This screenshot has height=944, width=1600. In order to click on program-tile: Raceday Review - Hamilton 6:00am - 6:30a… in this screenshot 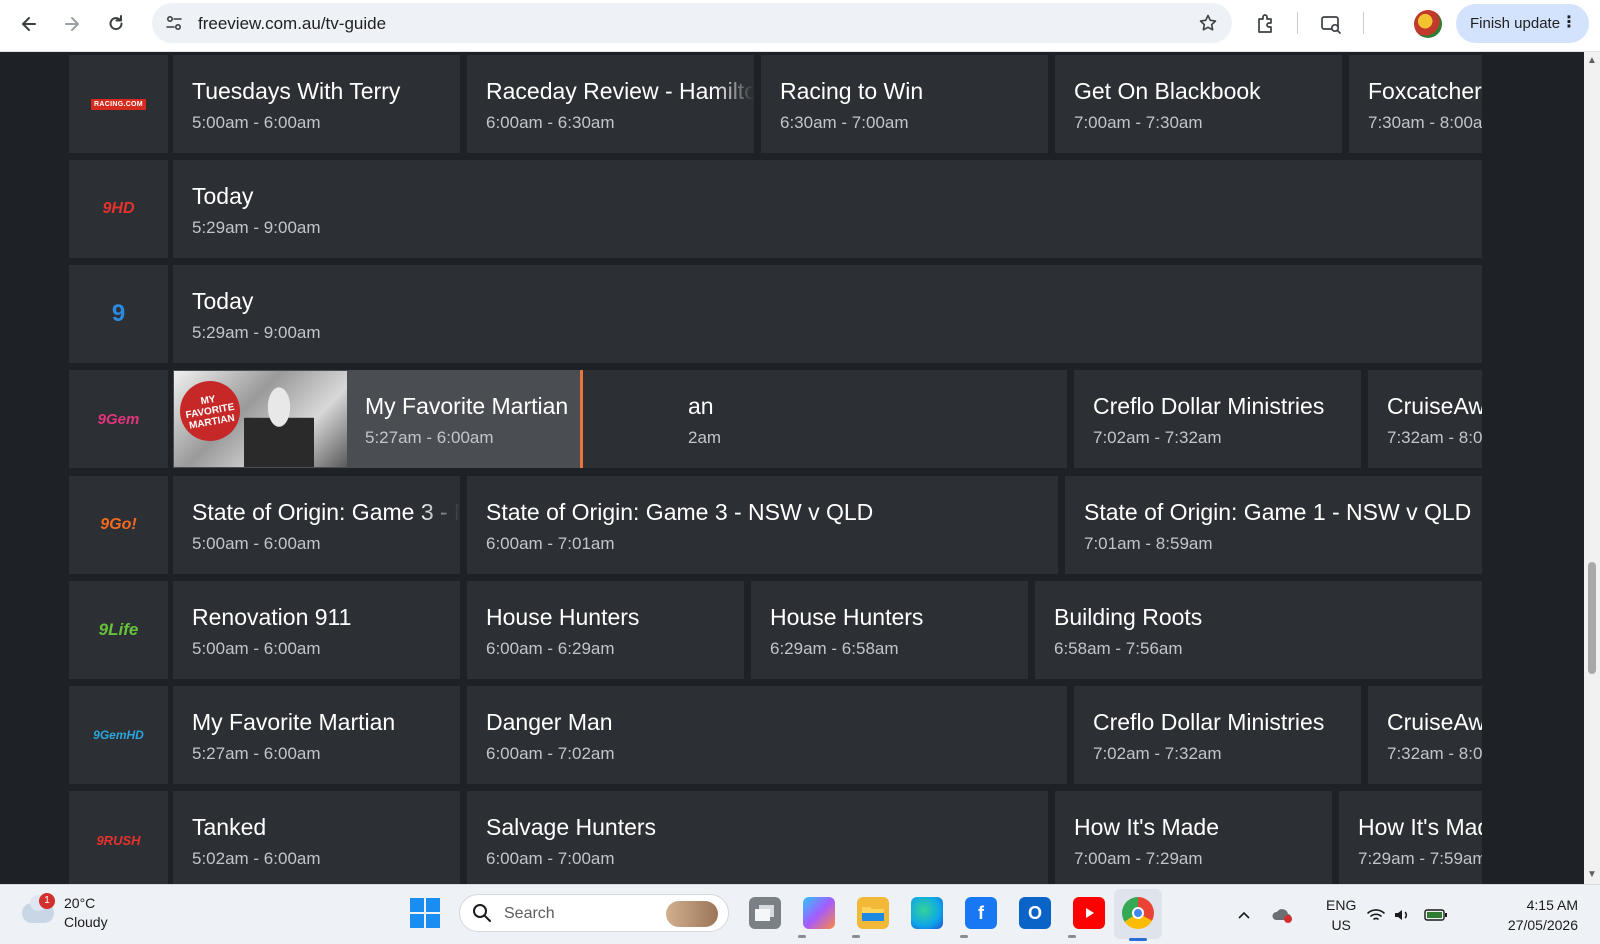, I will do `click(610, 104)`.